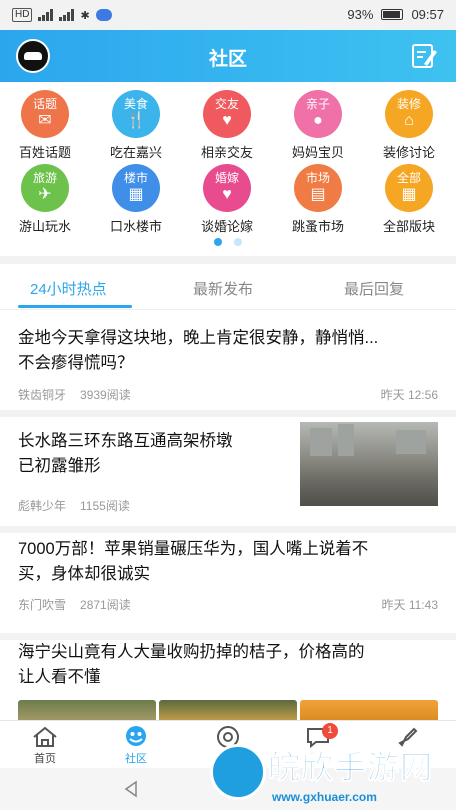  Describe the element at coordinates (44, 226) in the screenshot. I see `category-label: 游山玩水` at that location.